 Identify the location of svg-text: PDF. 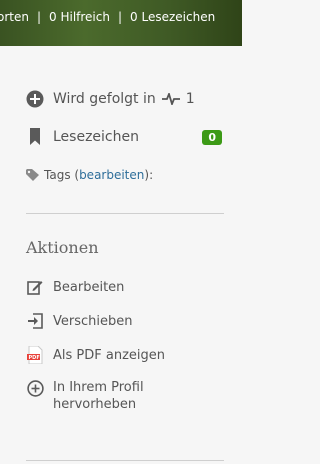
(34, 358).